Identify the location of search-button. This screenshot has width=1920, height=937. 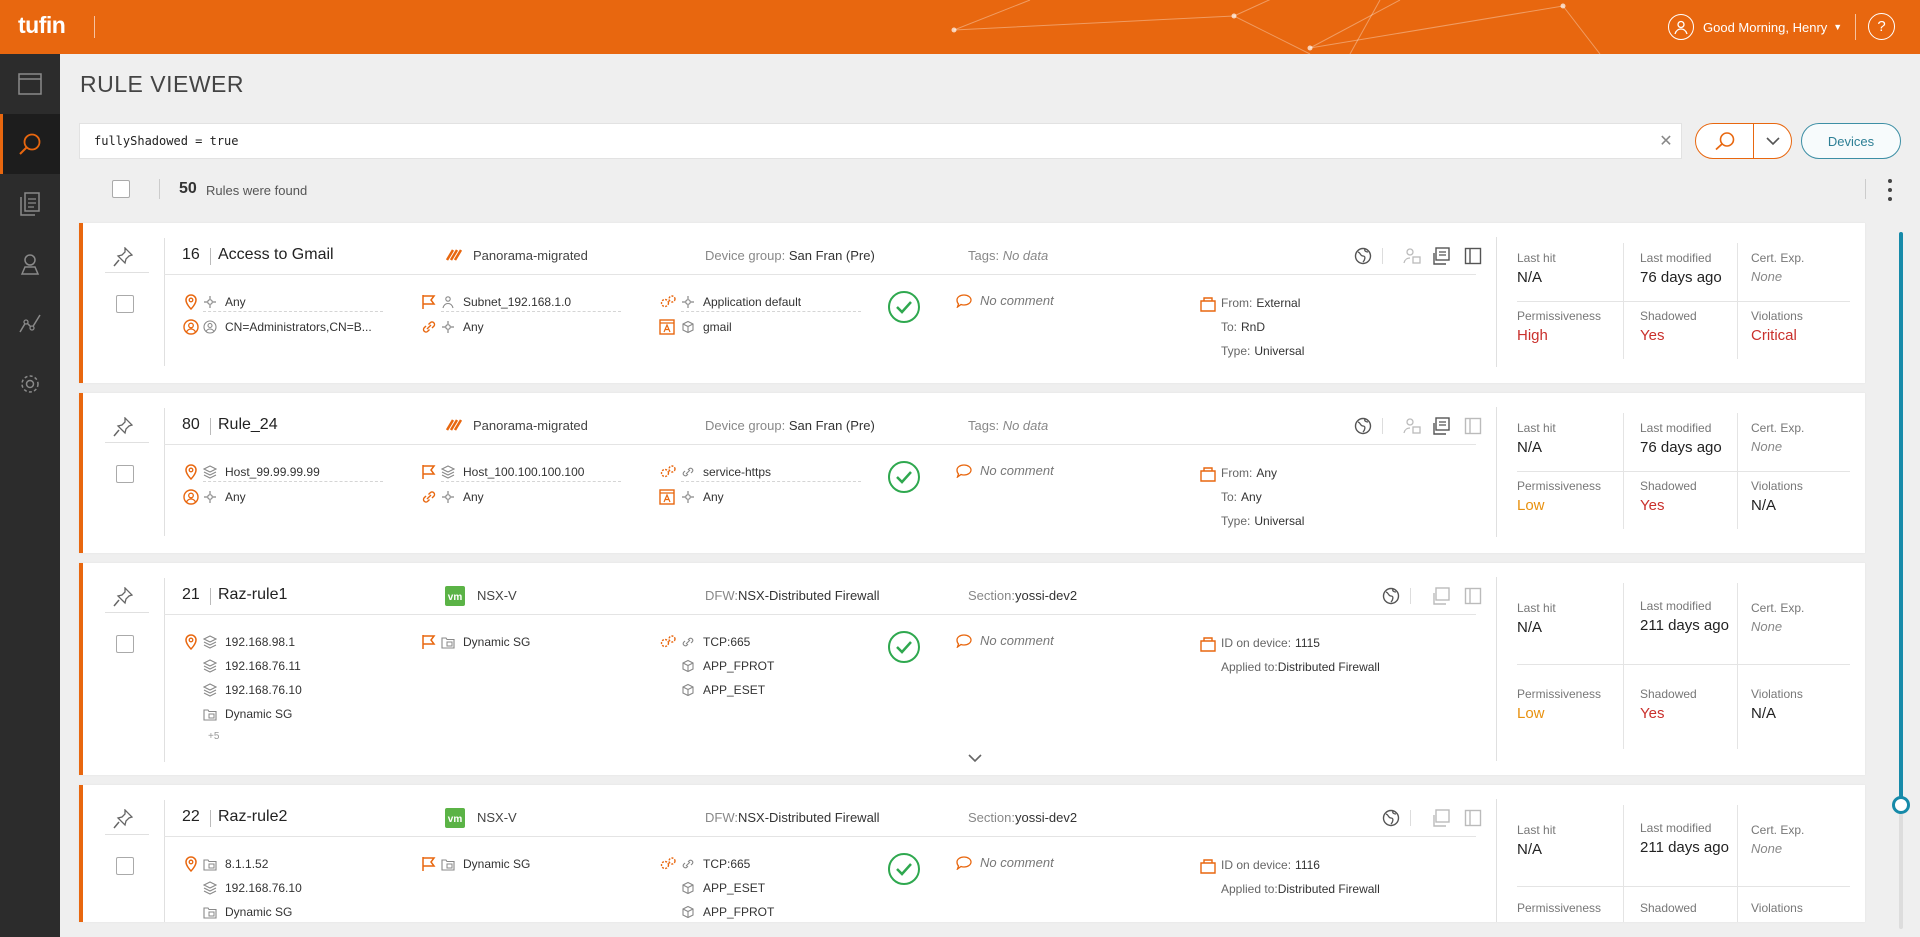
(1725, 141).